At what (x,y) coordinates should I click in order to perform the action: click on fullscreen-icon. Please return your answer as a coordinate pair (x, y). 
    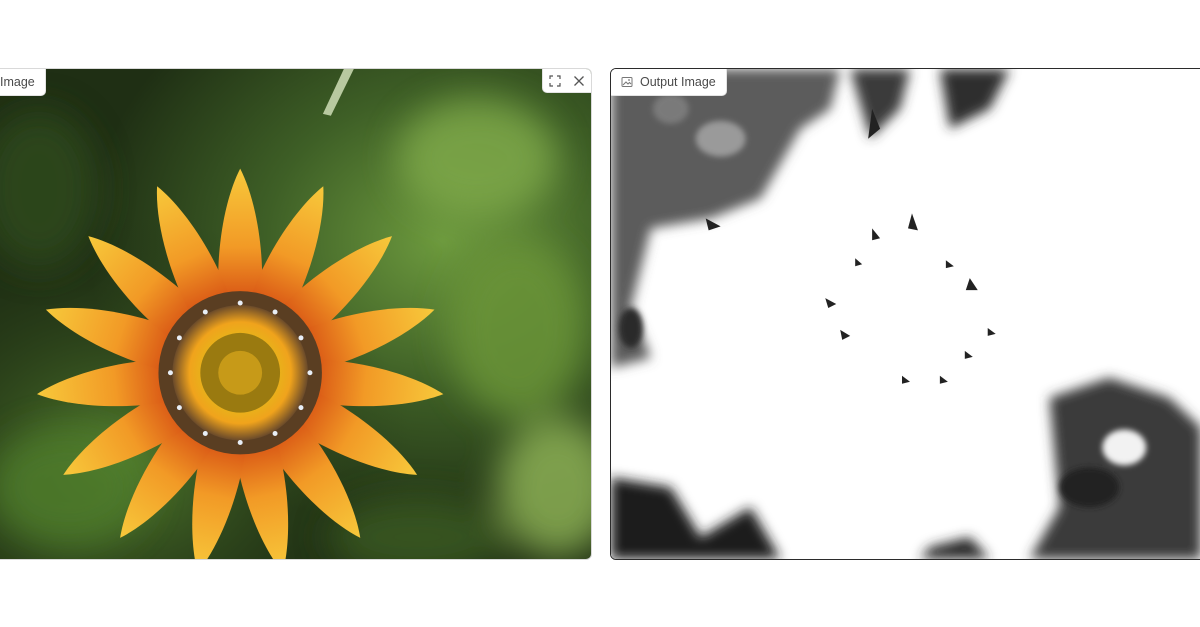
    Looking at the image, I should click on (555, 80).